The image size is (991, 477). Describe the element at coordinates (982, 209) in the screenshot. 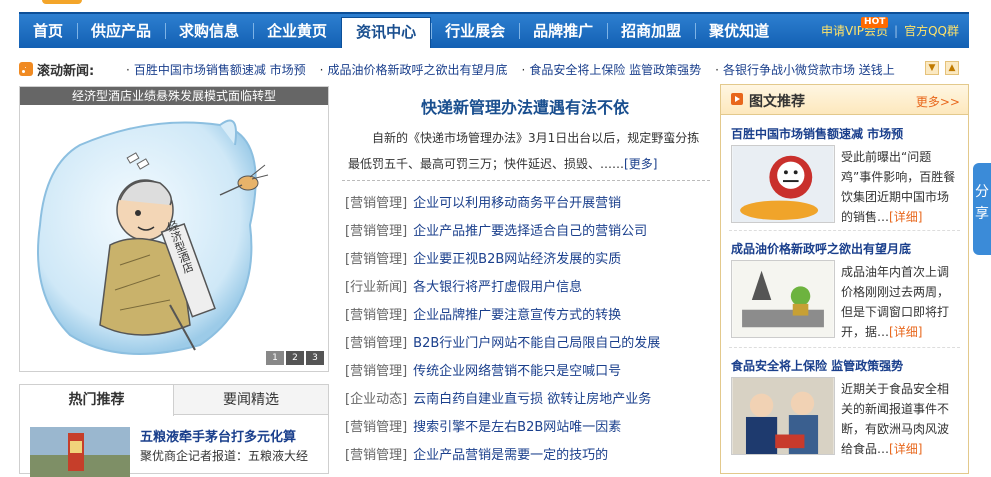

I see `share-side-tab: 分享` at that location.